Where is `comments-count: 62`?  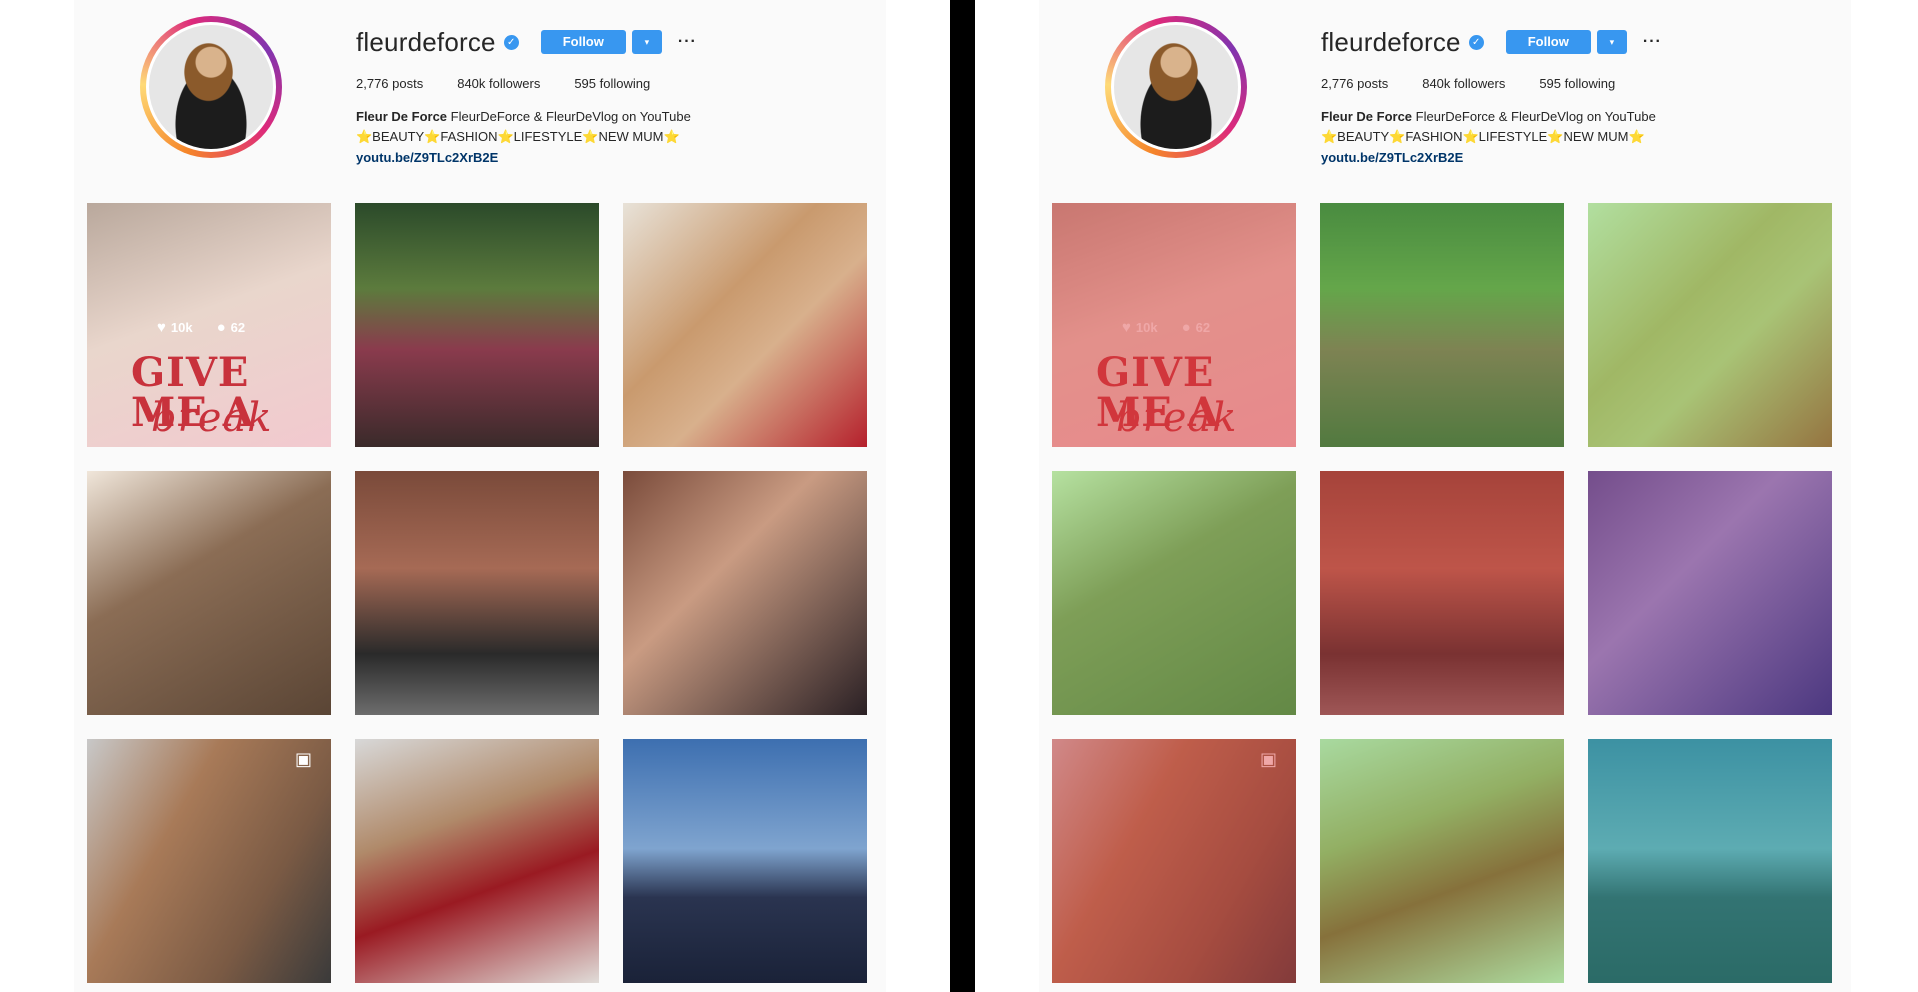 comments-count: 62 is located at coordinates (238, 327).